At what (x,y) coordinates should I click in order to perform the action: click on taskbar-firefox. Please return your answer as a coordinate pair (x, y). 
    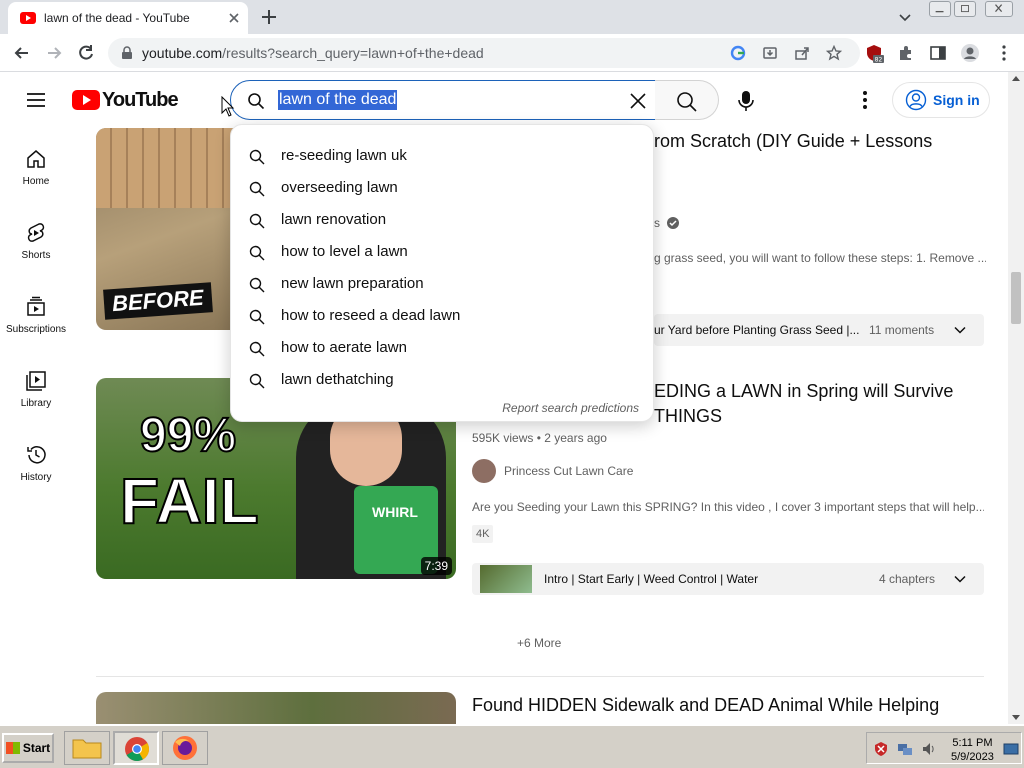
    Looking at the image, I should click on (185, 748).